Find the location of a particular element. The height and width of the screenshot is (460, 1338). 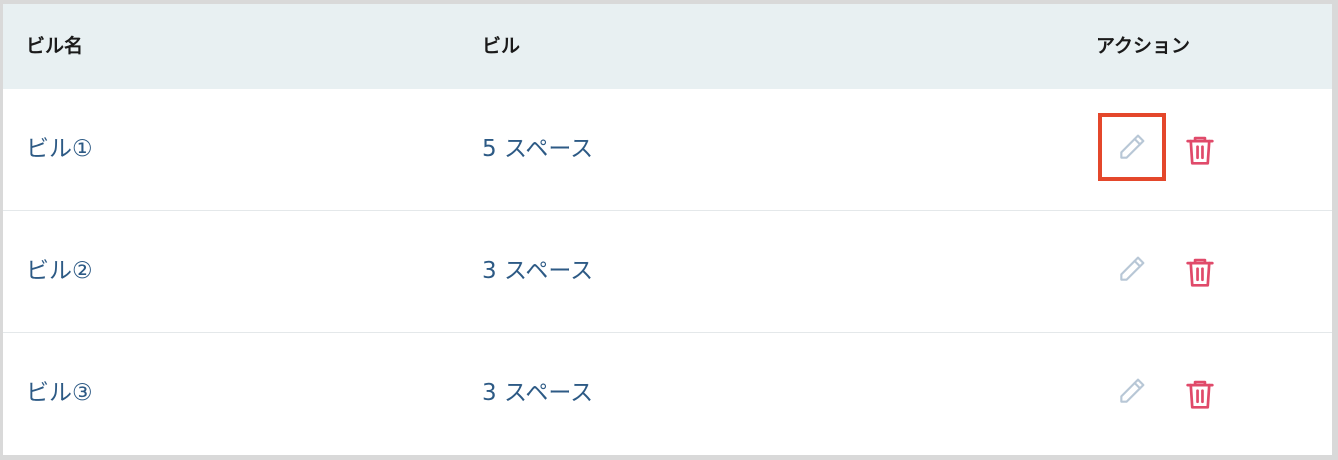

building-name-link: ビル③ is located at coordinates (59, 393).